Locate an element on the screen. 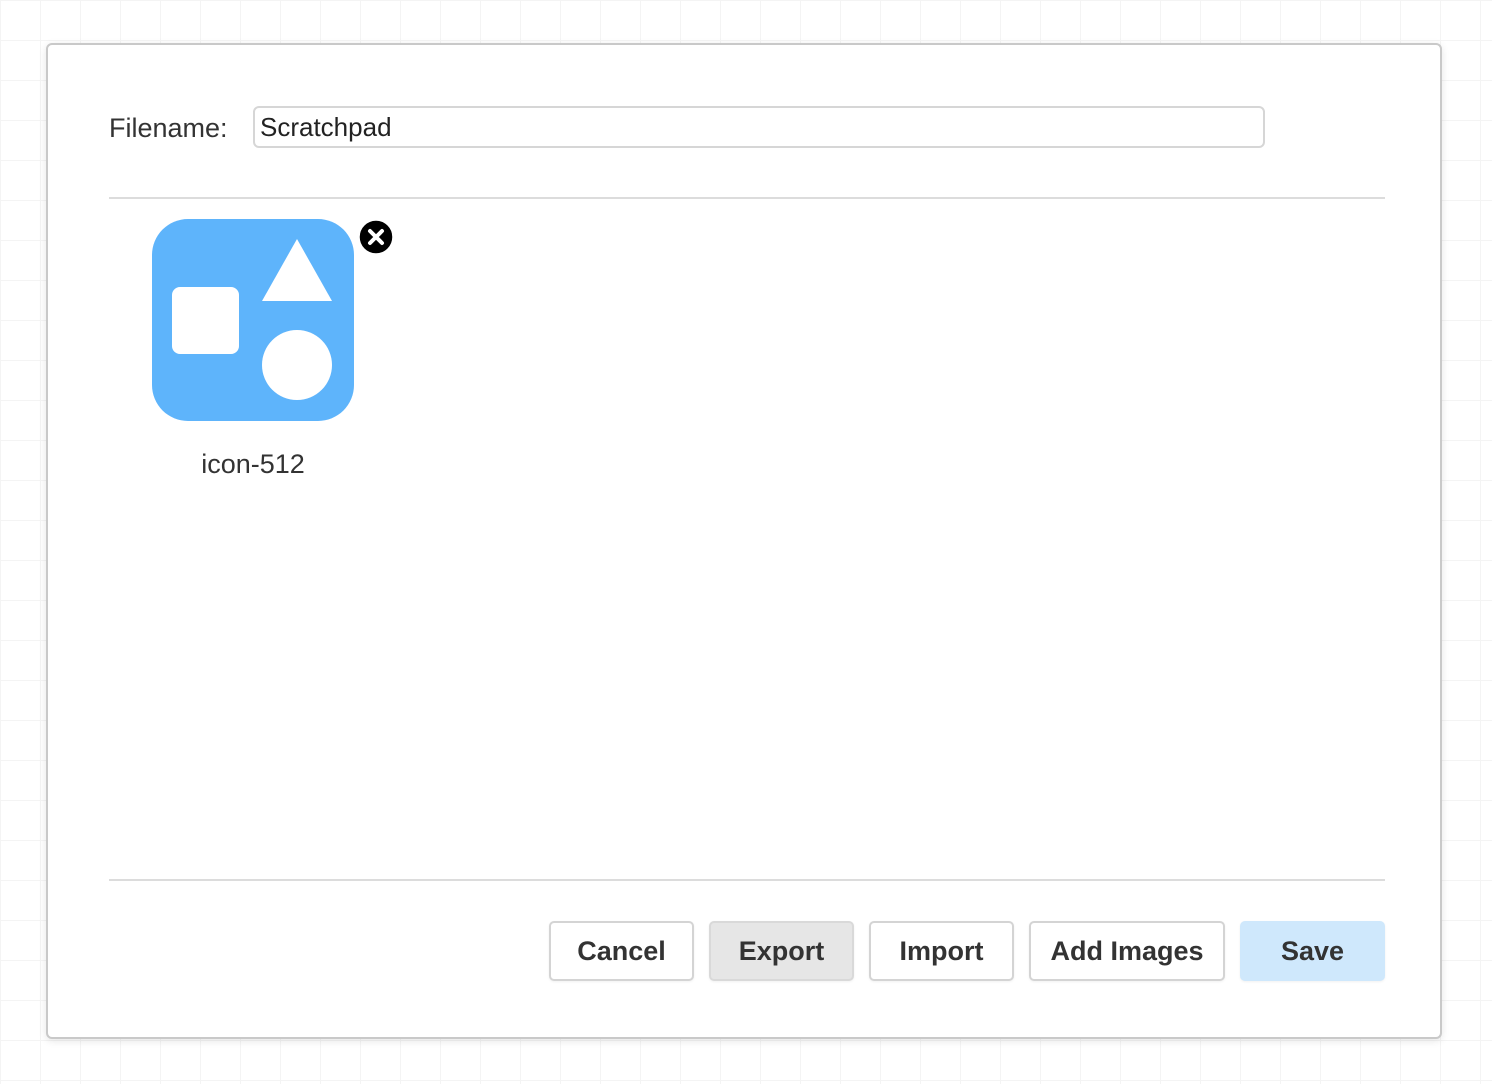 The height and width of the screenshot is (1084, 1492). cancel-button: Cancel is located at coordinates (621, 951).